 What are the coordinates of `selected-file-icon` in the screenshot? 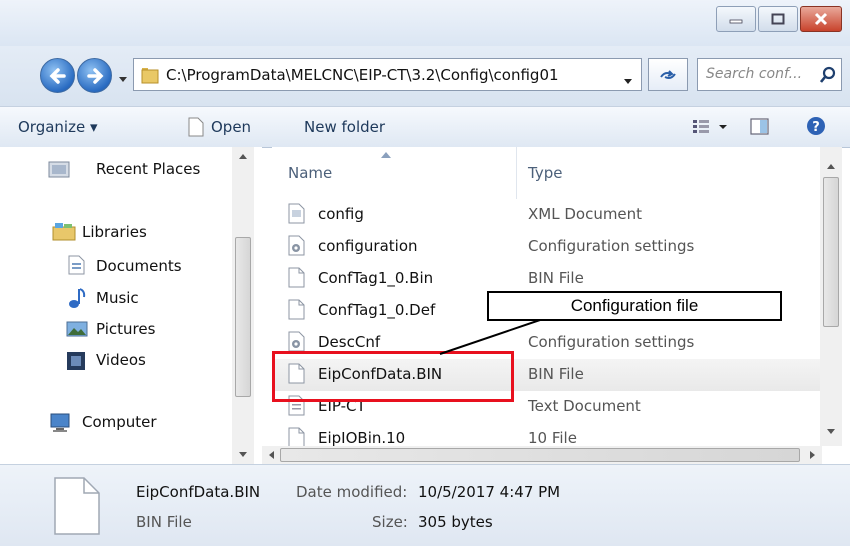 It's located at (77, 508).